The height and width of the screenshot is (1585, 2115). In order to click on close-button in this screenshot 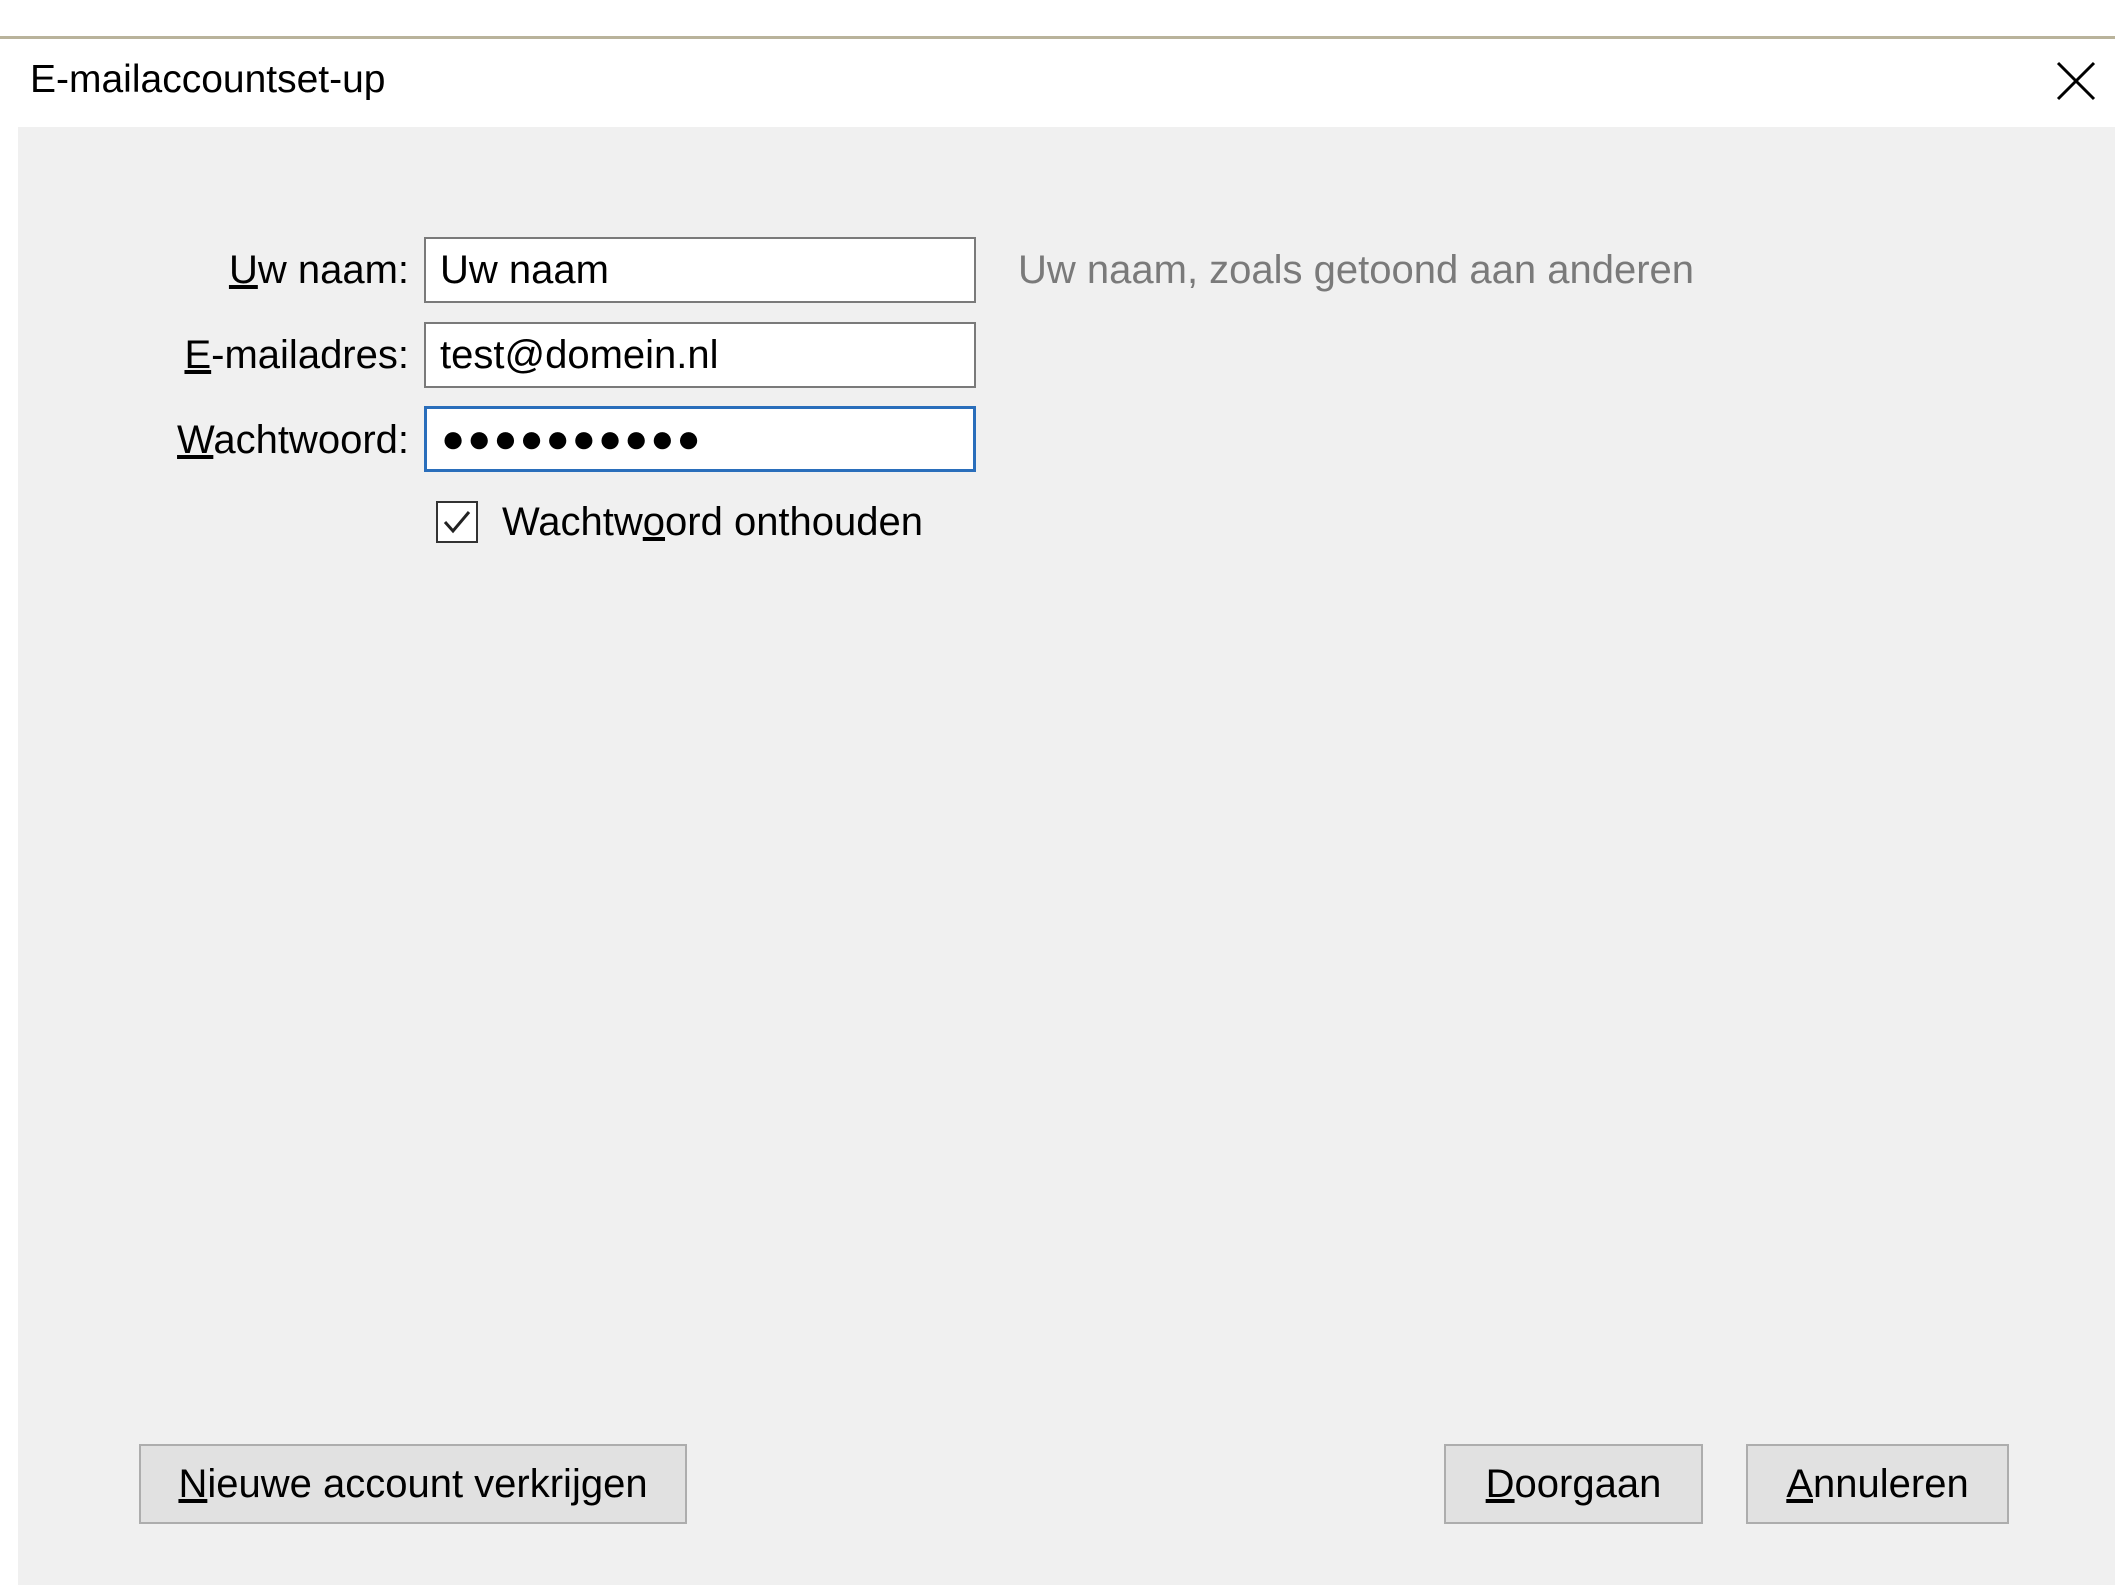, I will do `click(2076, 81)`.